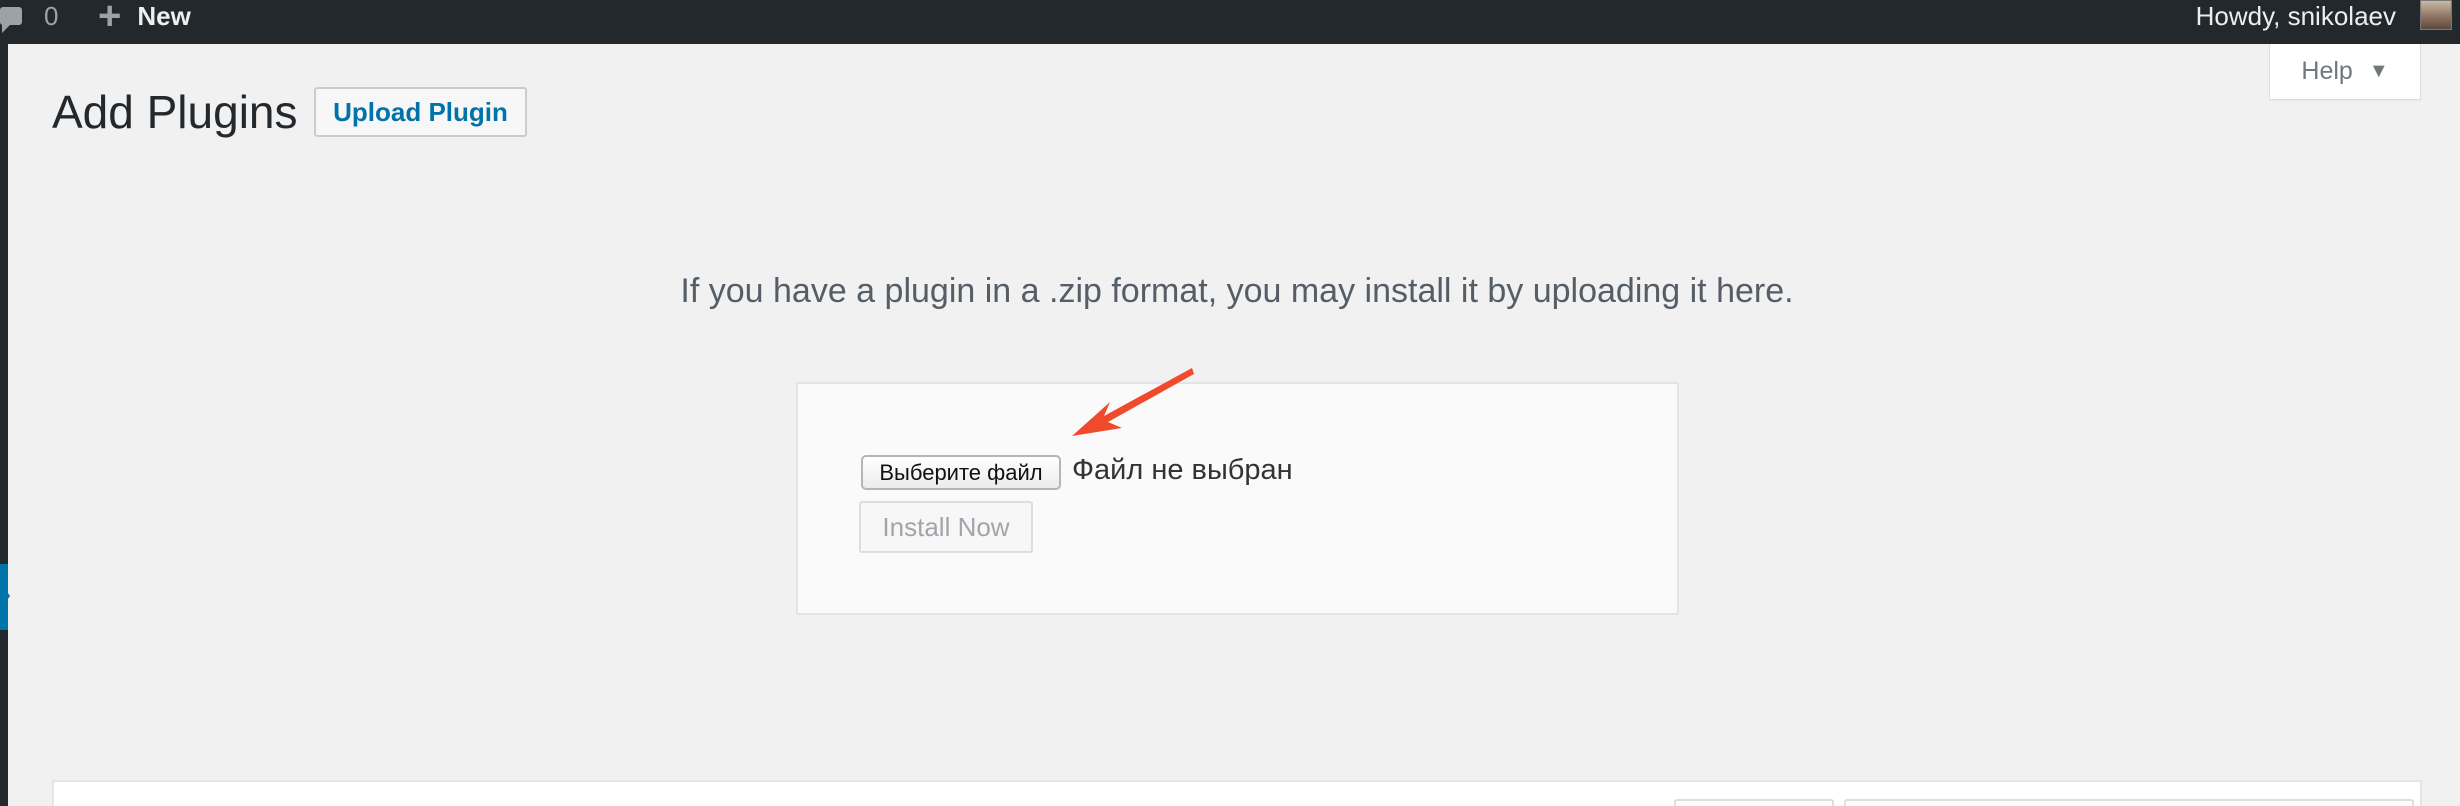  What do you see at coordinates (2436, 15) in the screenshot?
I see `avatar` at bounding box center [2436, 15].